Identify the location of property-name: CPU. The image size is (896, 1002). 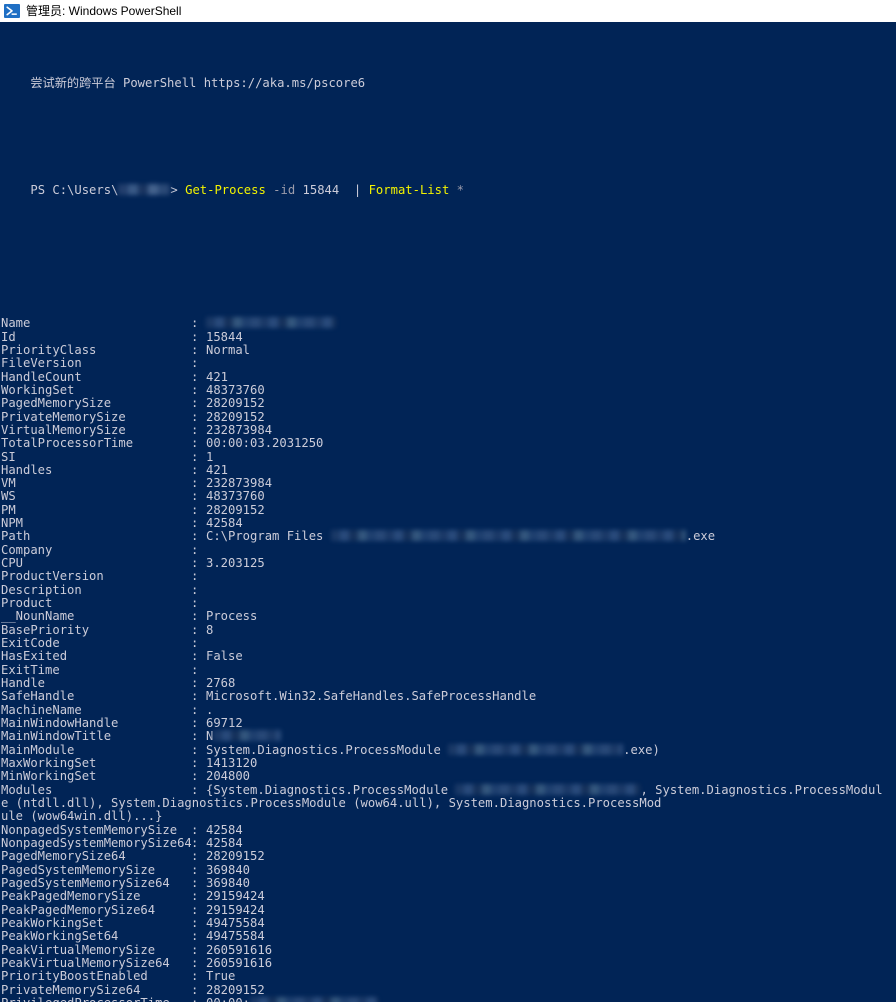
(12, 564).